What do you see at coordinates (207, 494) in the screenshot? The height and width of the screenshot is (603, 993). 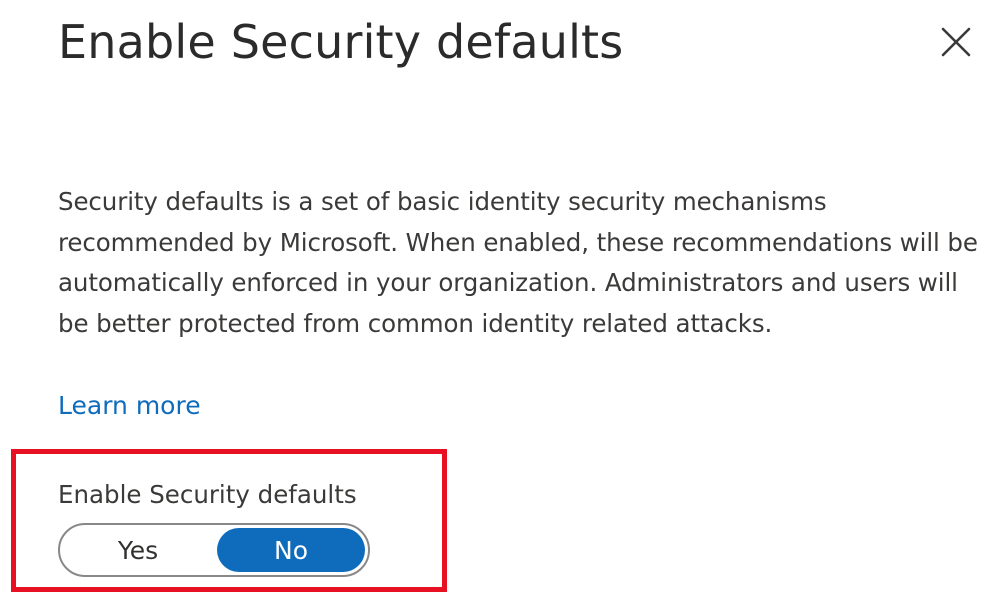 I see `toggle-label: Enable Security defaults` at bounding box center [207, 494].